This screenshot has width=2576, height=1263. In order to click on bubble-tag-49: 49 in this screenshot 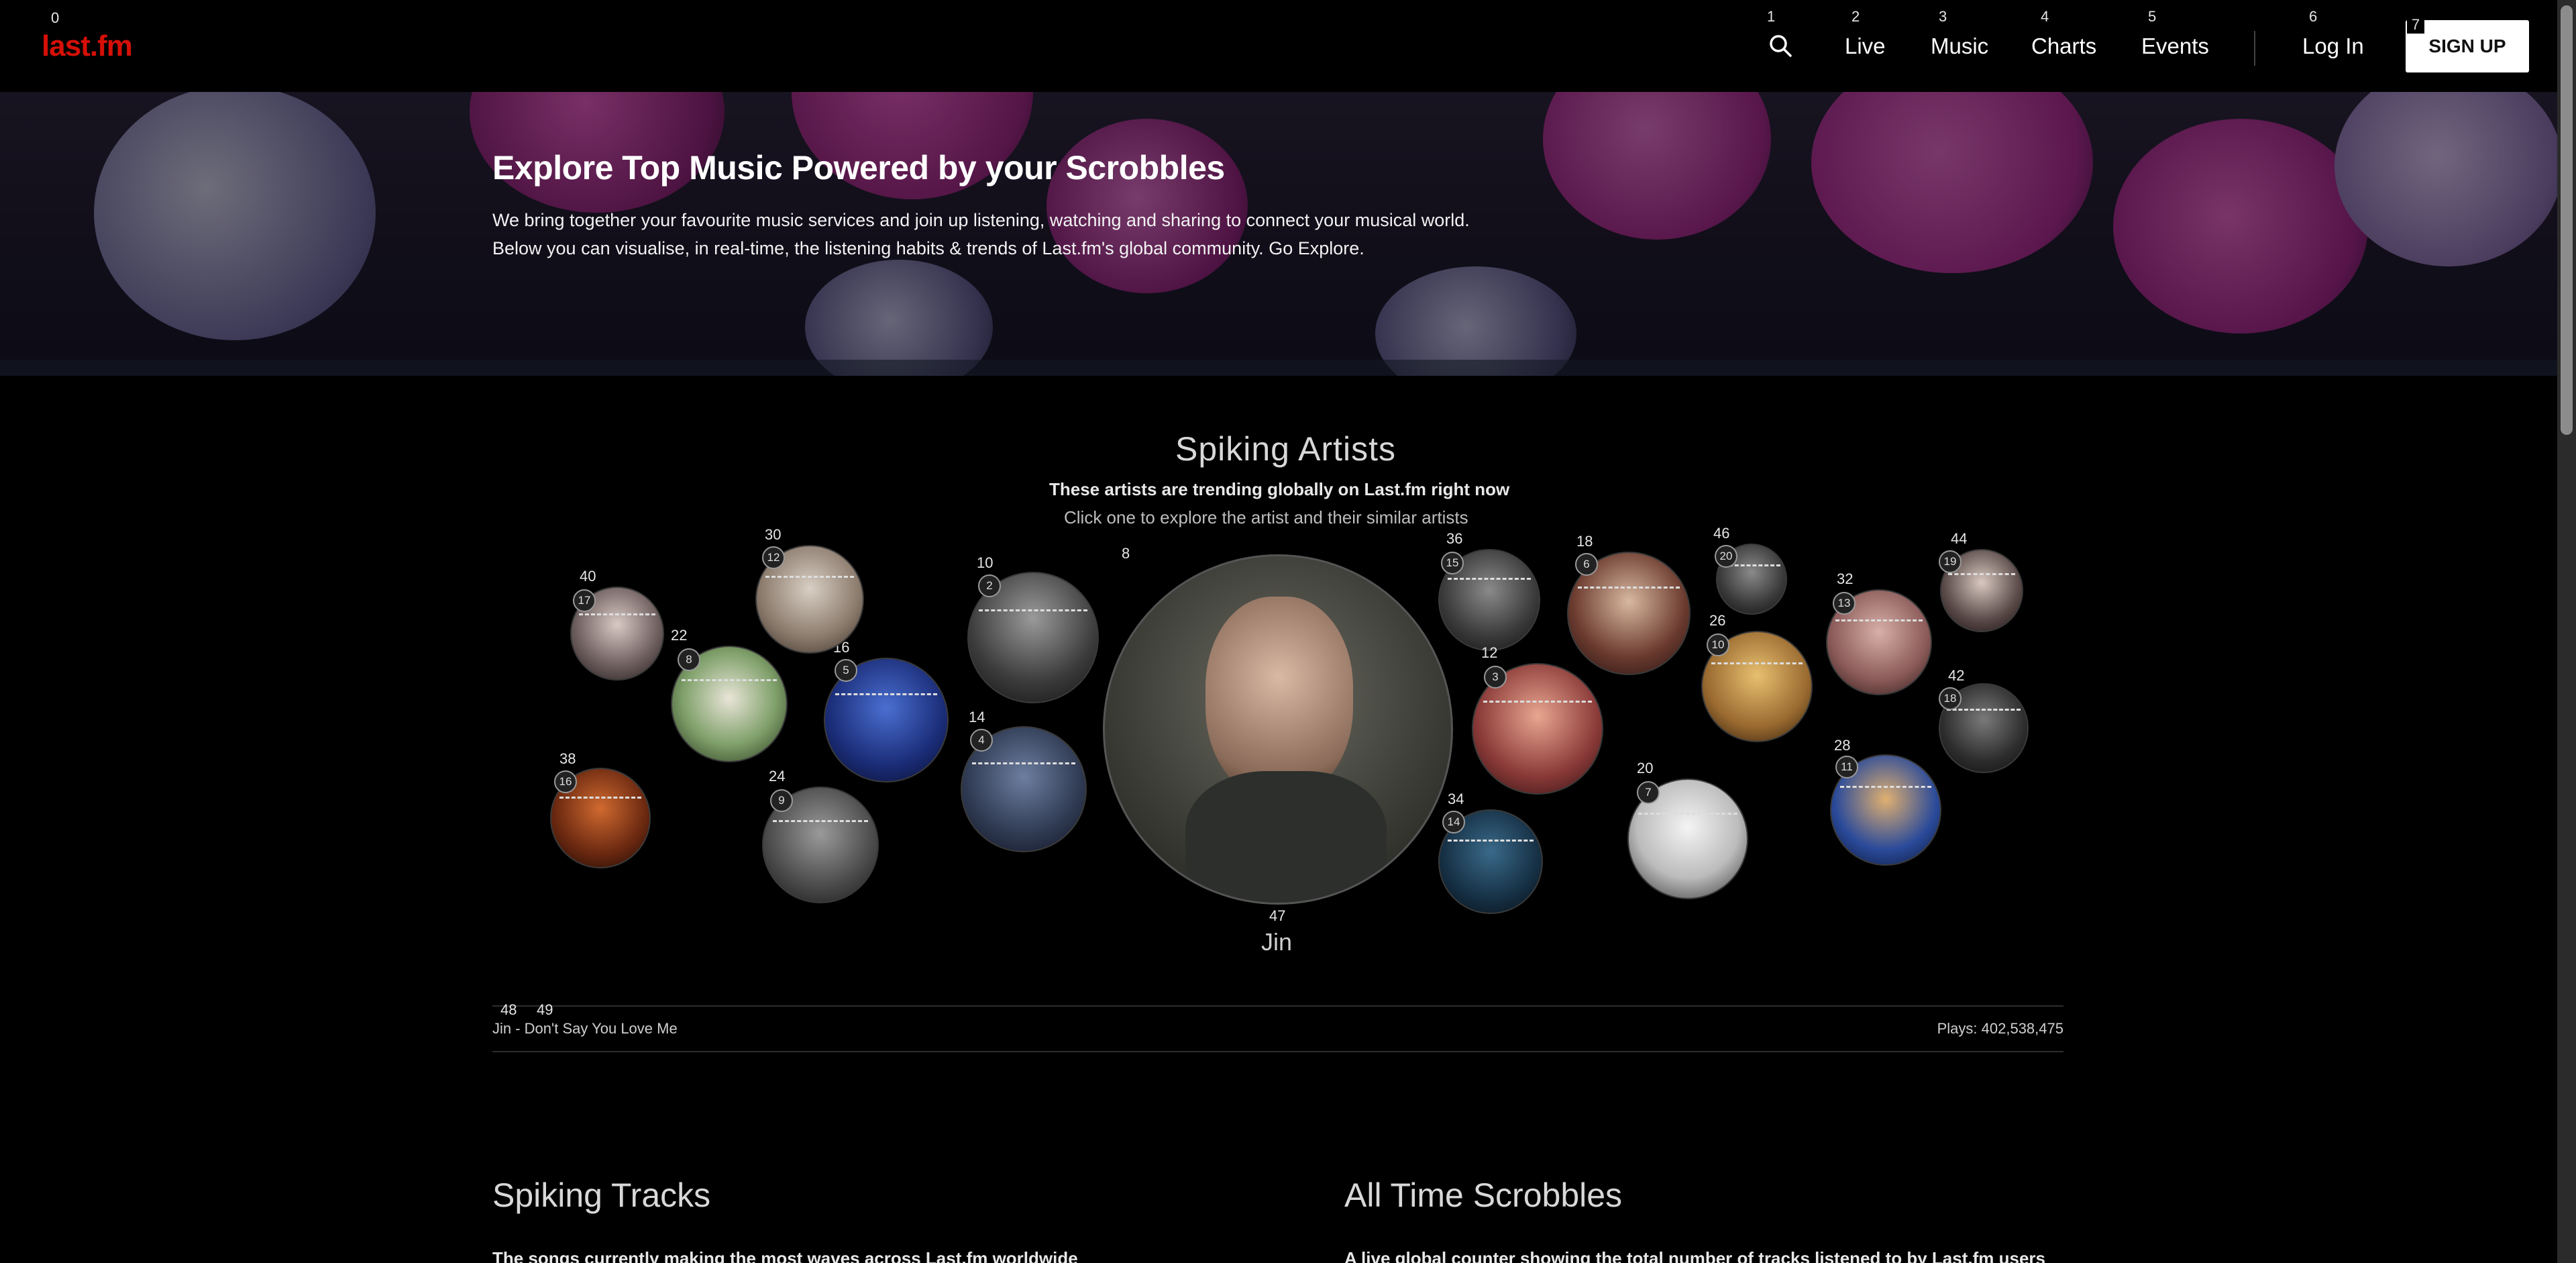, I will do `click(545, 1009)`.